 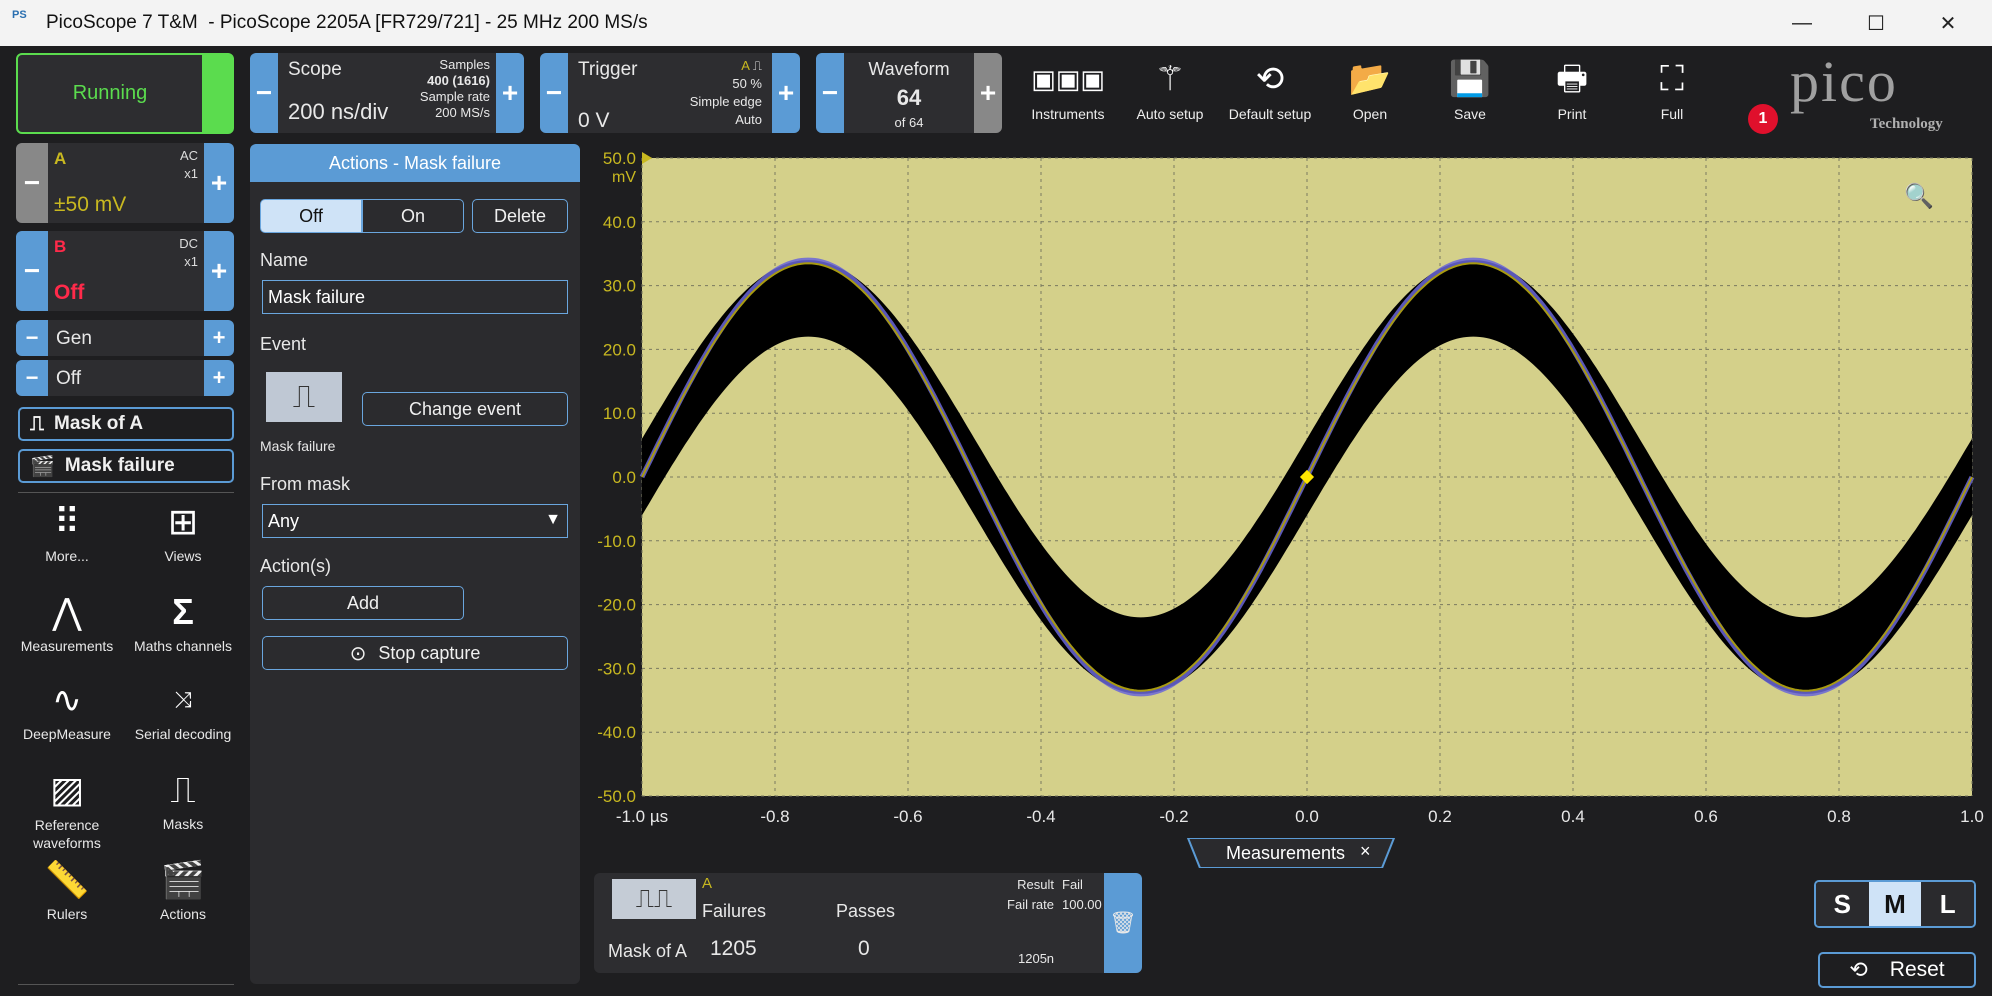 What do you see at coordinates (296, 566) in the screenshot?
I see `actions-list-label: Action(s)` at bounding box center [296, 566].